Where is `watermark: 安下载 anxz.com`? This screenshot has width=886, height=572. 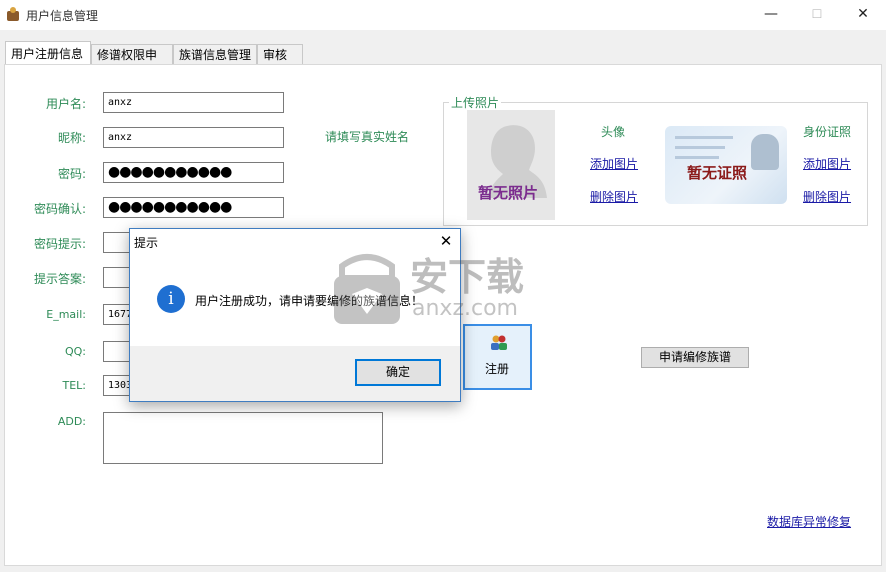 watermark: 安下载 anxz.com is located at coordinates (447, 286).